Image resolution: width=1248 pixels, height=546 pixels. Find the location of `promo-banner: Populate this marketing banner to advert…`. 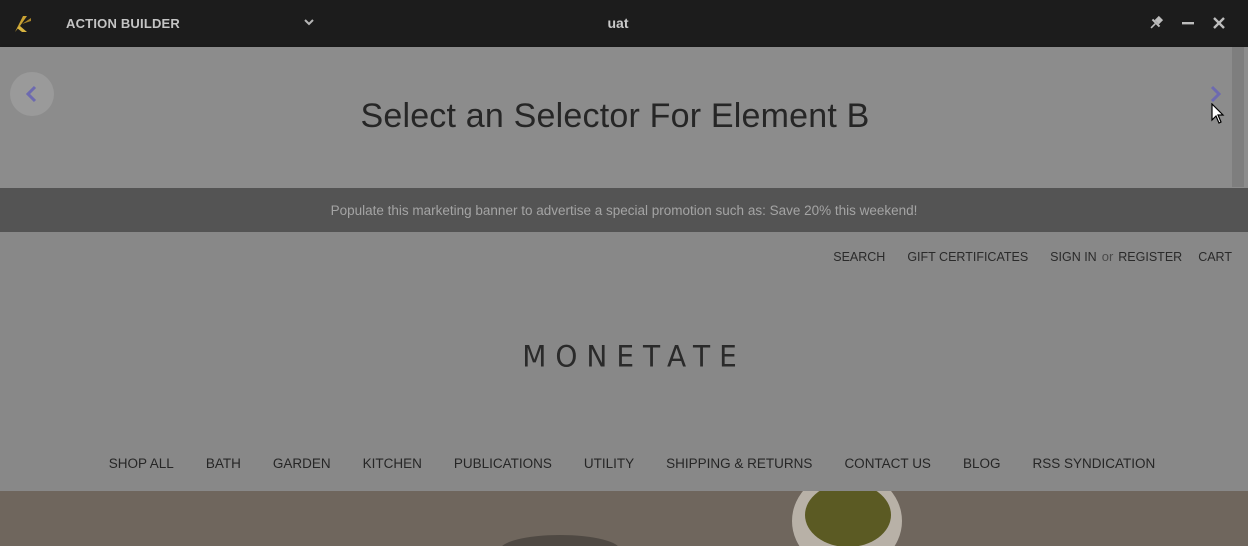

promo-banner: Populate this marketing banner to advert… is located at coordinates (624, 210).